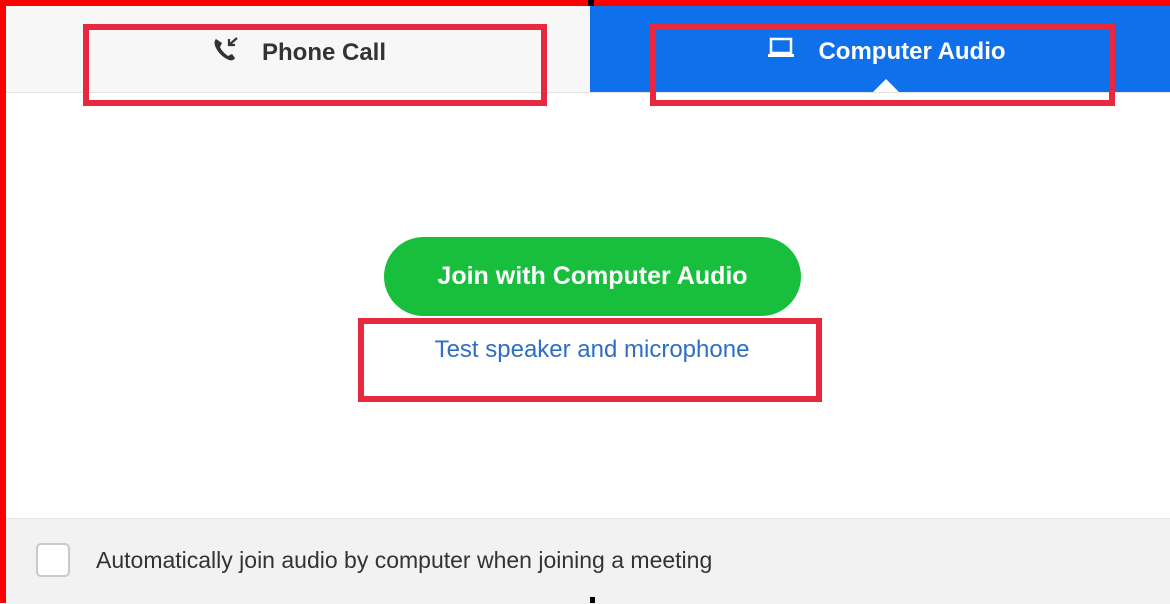 Image resolution: width=1170 pixels, height=604 pixels. What do you see at coordinates (592, 276) in the screenshot?
I see `join-with-computer-audio-button: Join with Computer Audio` at bounding box center [592, 276].